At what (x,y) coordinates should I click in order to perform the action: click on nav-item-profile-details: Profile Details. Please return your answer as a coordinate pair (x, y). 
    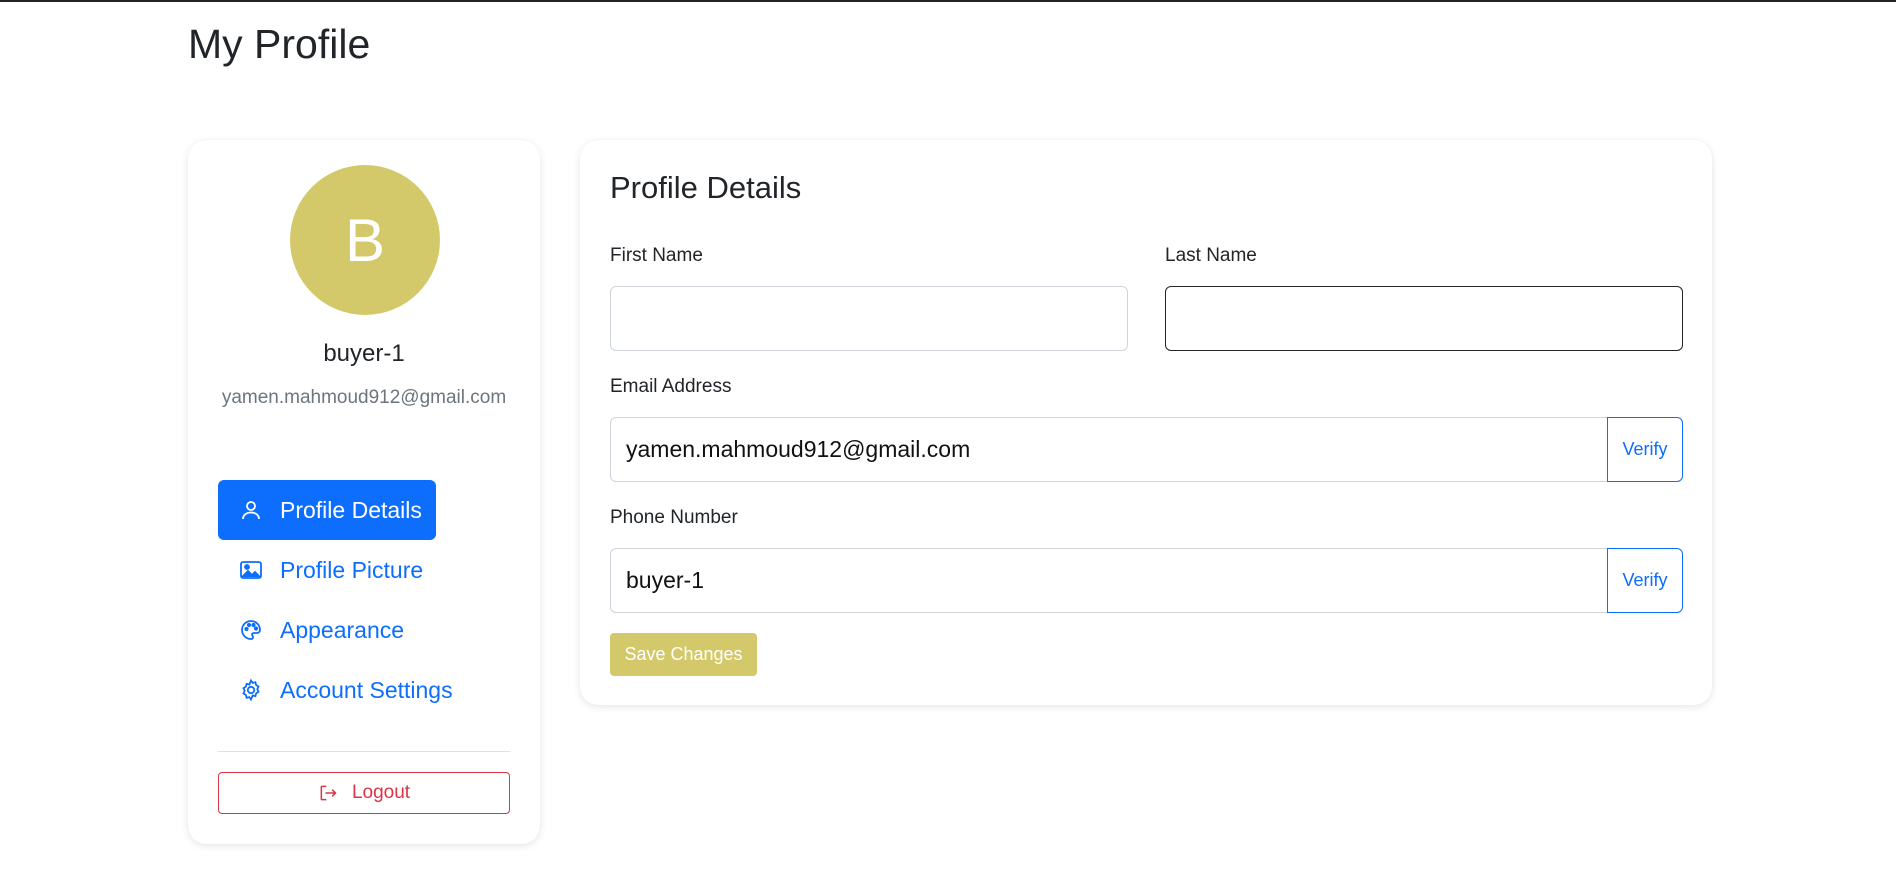
    Looking at the image, I should click on (327, 510).